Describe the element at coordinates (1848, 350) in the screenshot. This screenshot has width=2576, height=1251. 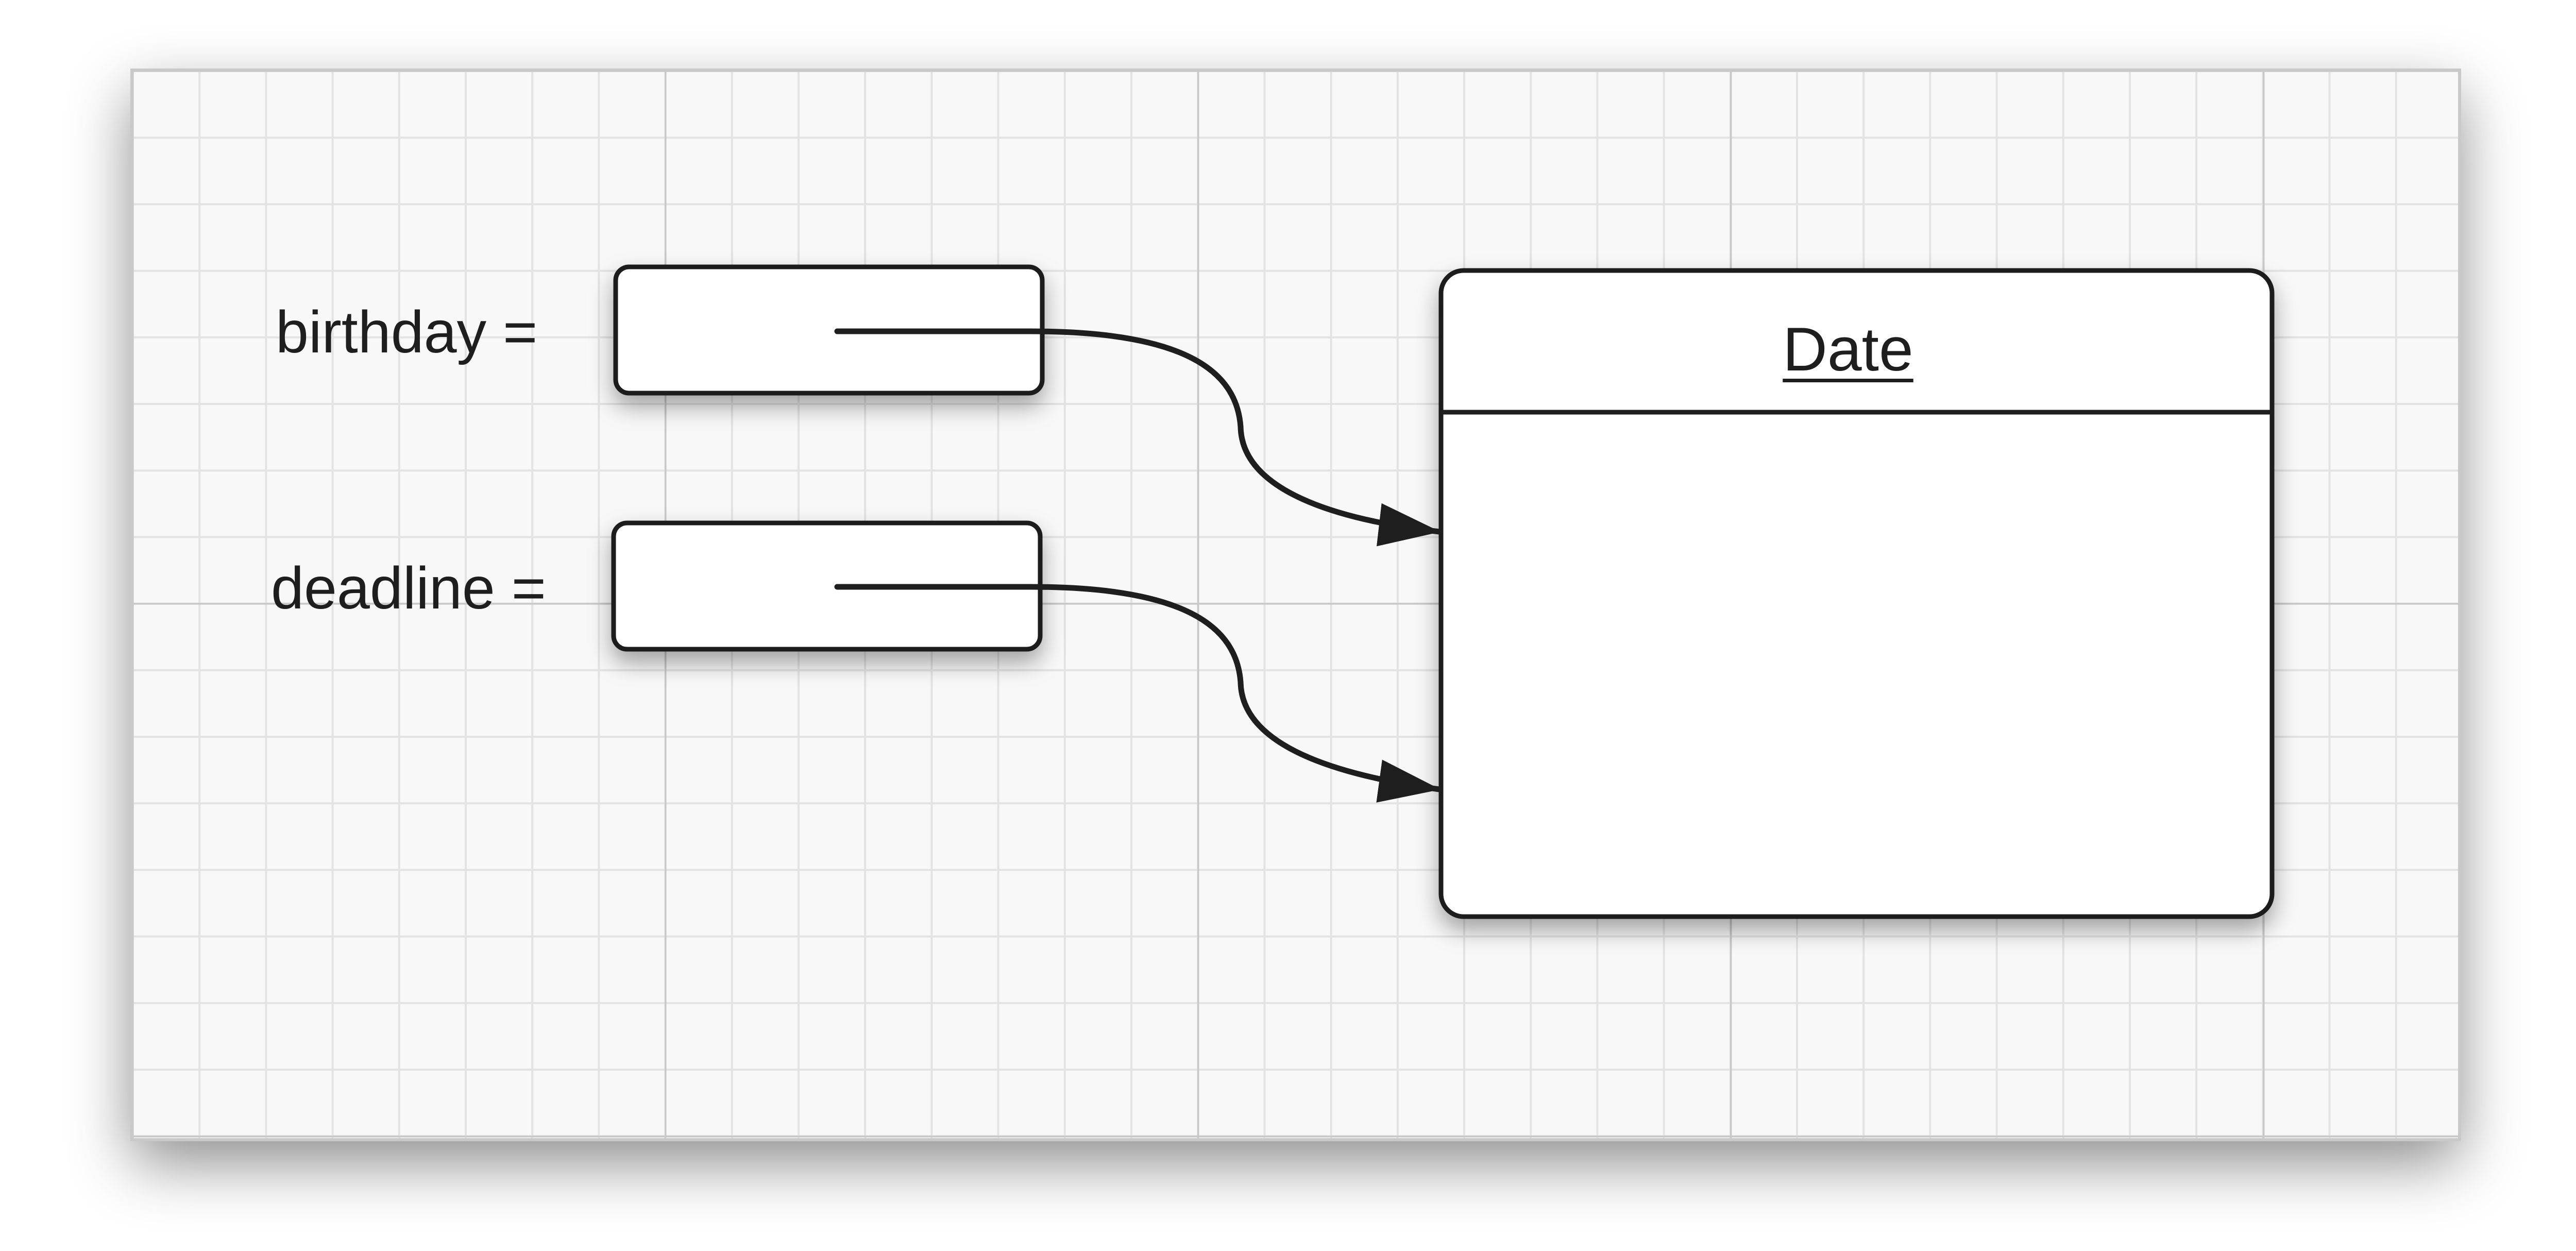
I see `date-class-name: Date` at that location.